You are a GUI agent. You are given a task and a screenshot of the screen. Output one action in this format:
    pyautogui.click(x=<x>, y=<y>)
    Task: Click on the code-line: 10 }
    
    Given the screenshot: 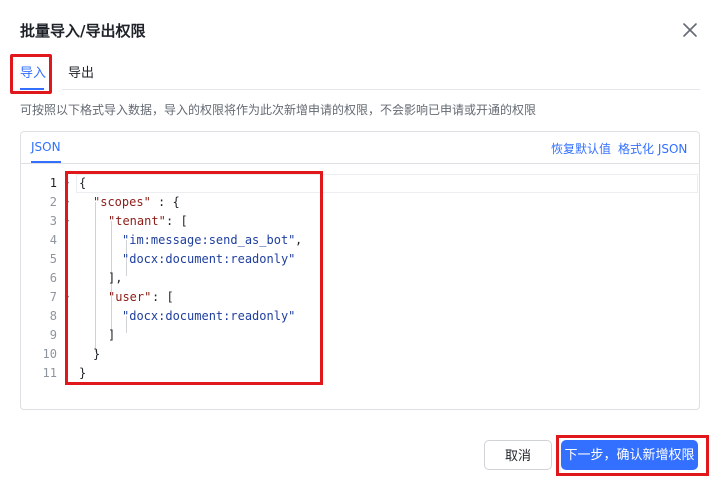 What is the action you would take?
    pyautogui.click(x=360, y=354)
    